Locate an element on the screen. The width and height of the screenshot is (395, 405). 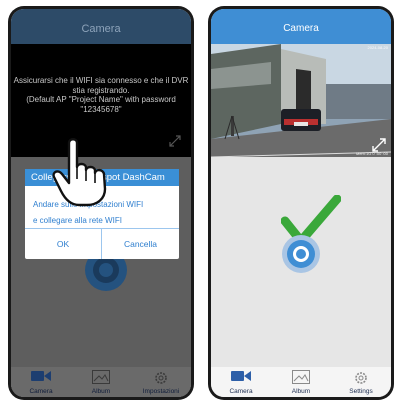
cancel-button: Cancella is located at coordinates (140, 244).